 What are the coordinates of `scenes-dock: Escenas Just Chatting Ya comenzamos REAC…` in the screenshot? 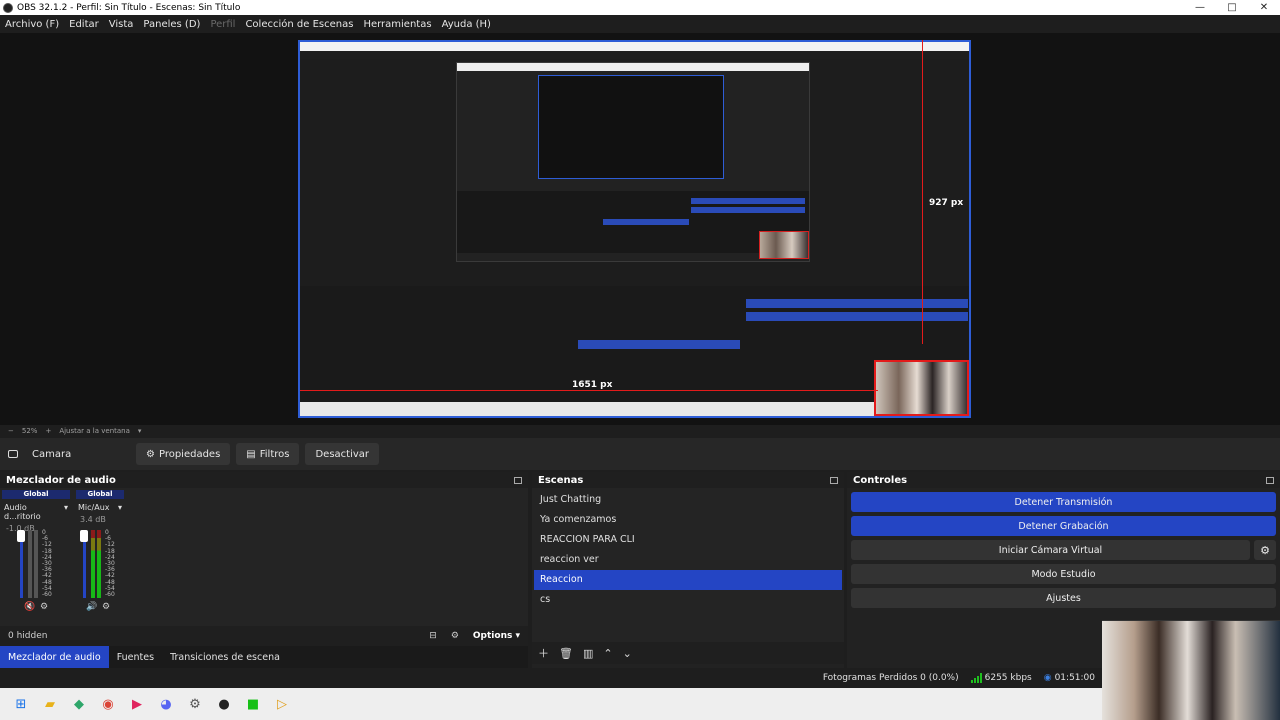 It's located at (688, 570).